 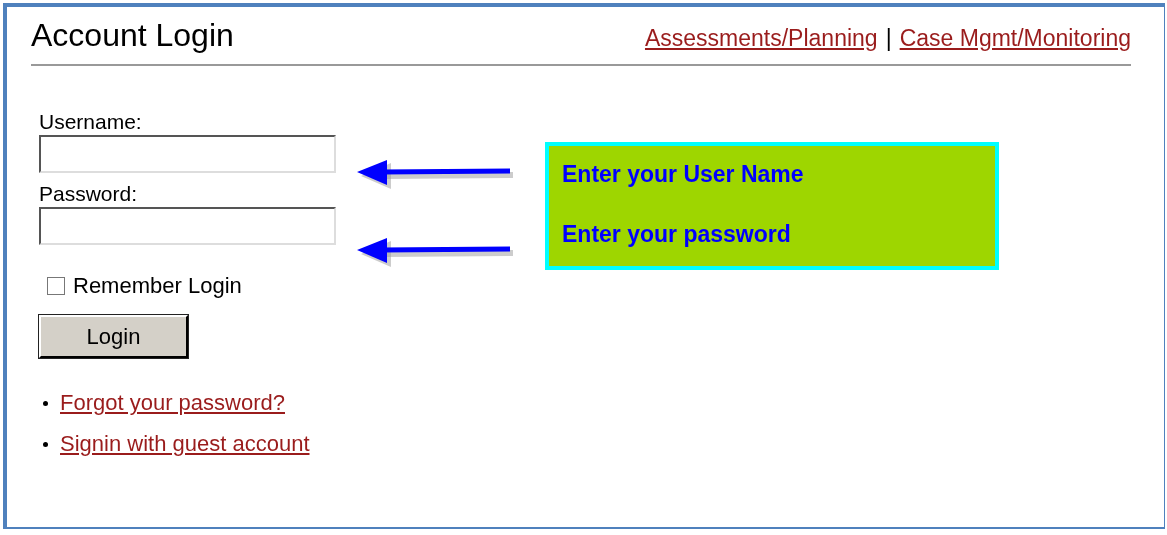 What do you see at coordinates (172, 403) in the screenshot?
I see `help-link: Forgot your password?` at bounding box center [172, 403].